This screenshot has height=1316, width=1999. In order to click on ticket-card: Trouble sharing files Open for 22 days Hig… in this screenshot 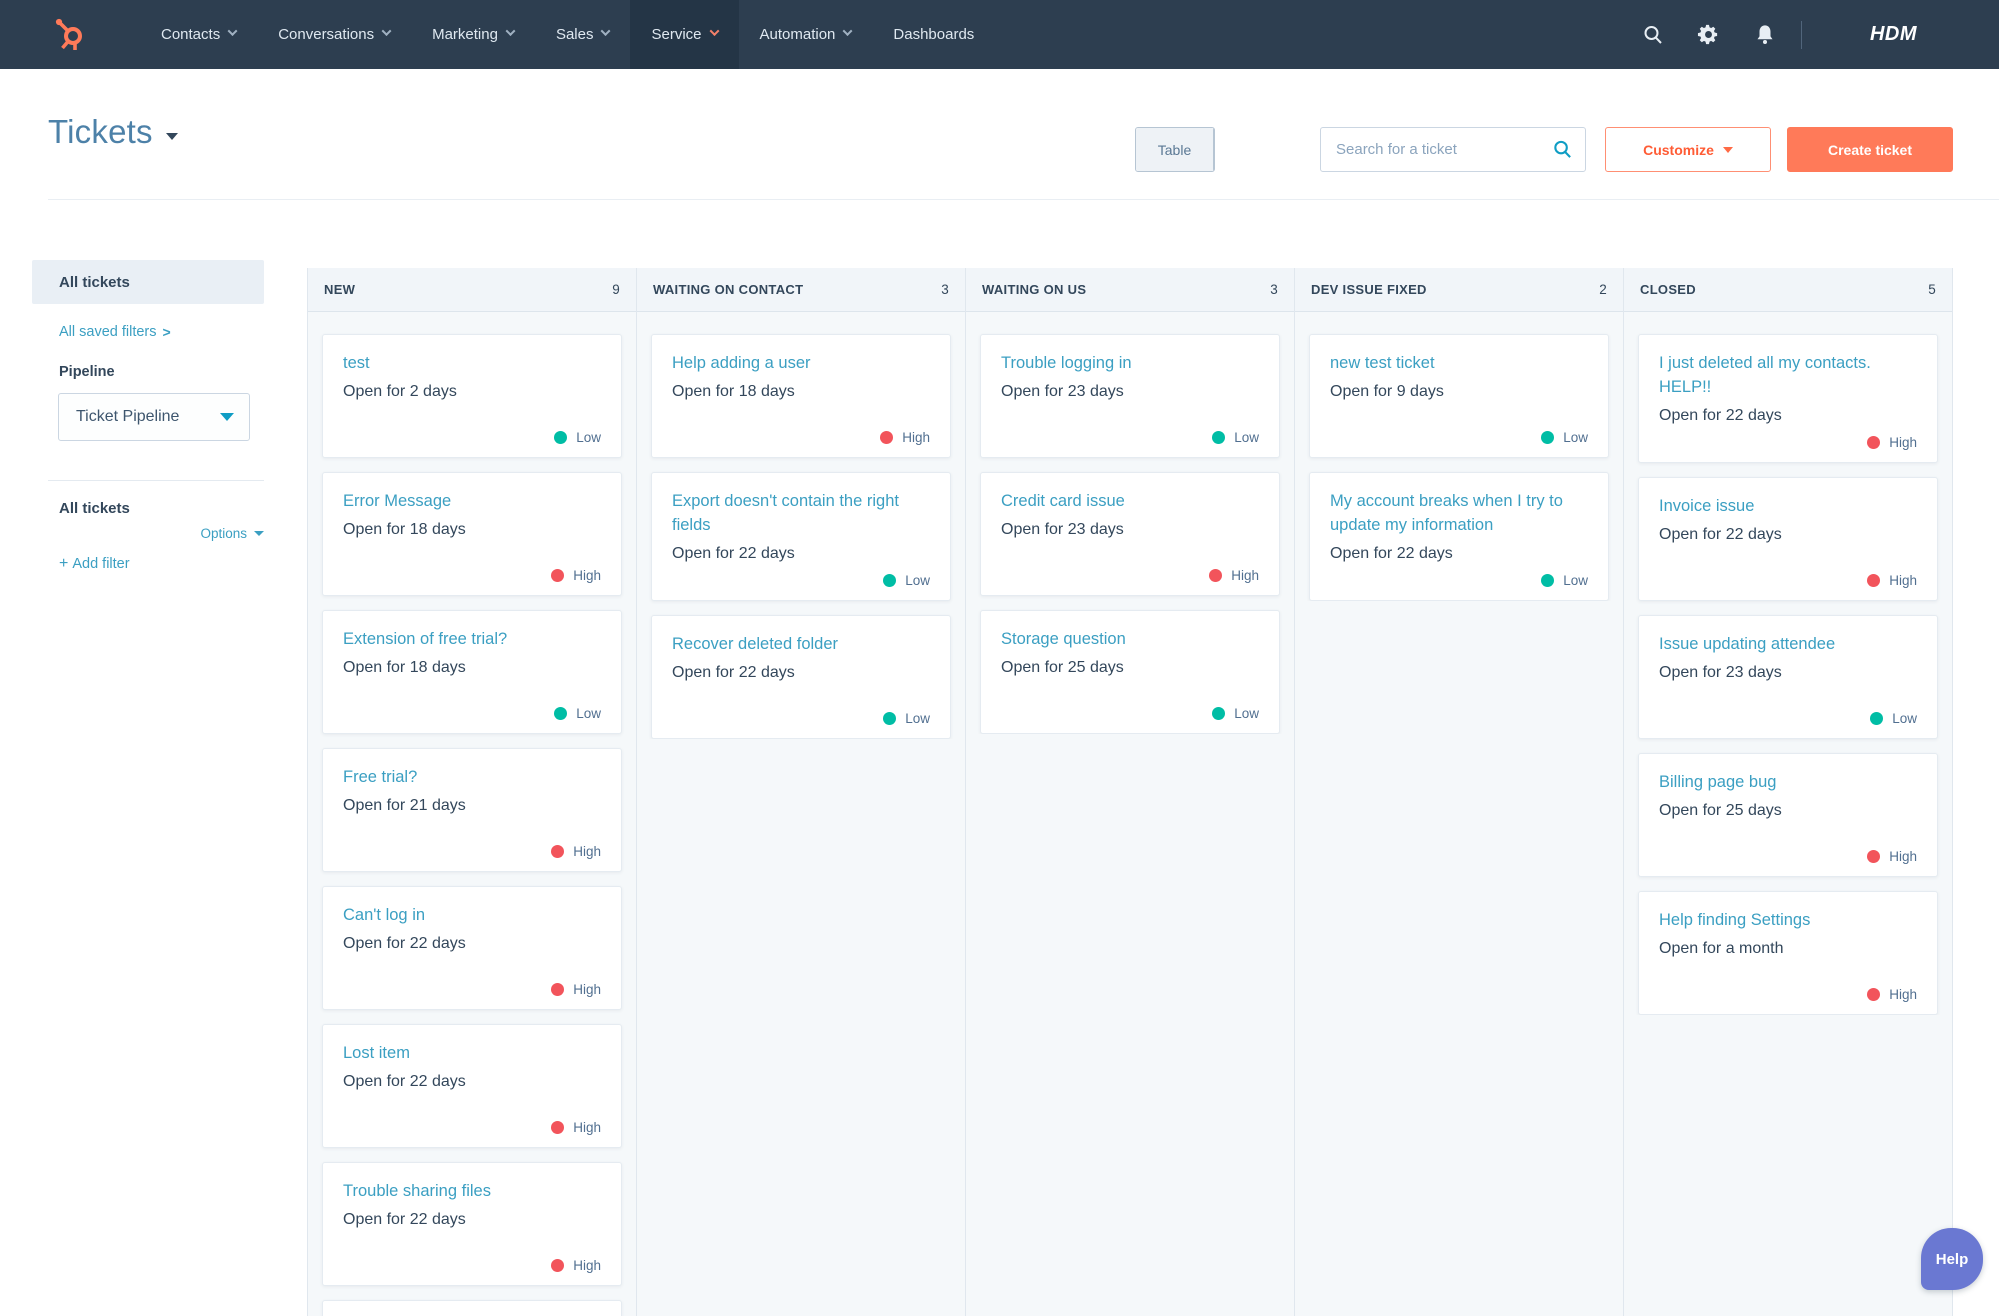, I will do `click(472, 1224)`.